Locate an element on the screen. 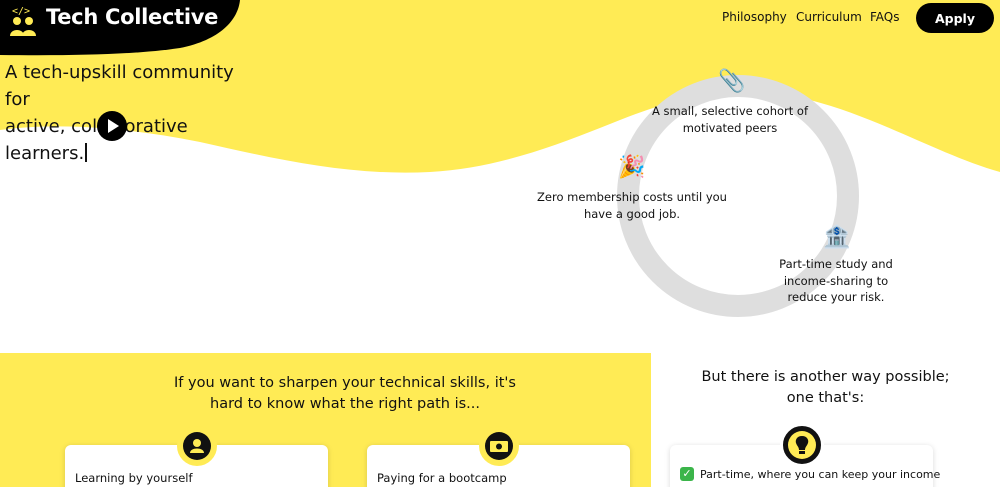 The width and height of the screenshot is (1000, 487). nav-link-curriculum: Curriculum is located at coordinates (829, 17).